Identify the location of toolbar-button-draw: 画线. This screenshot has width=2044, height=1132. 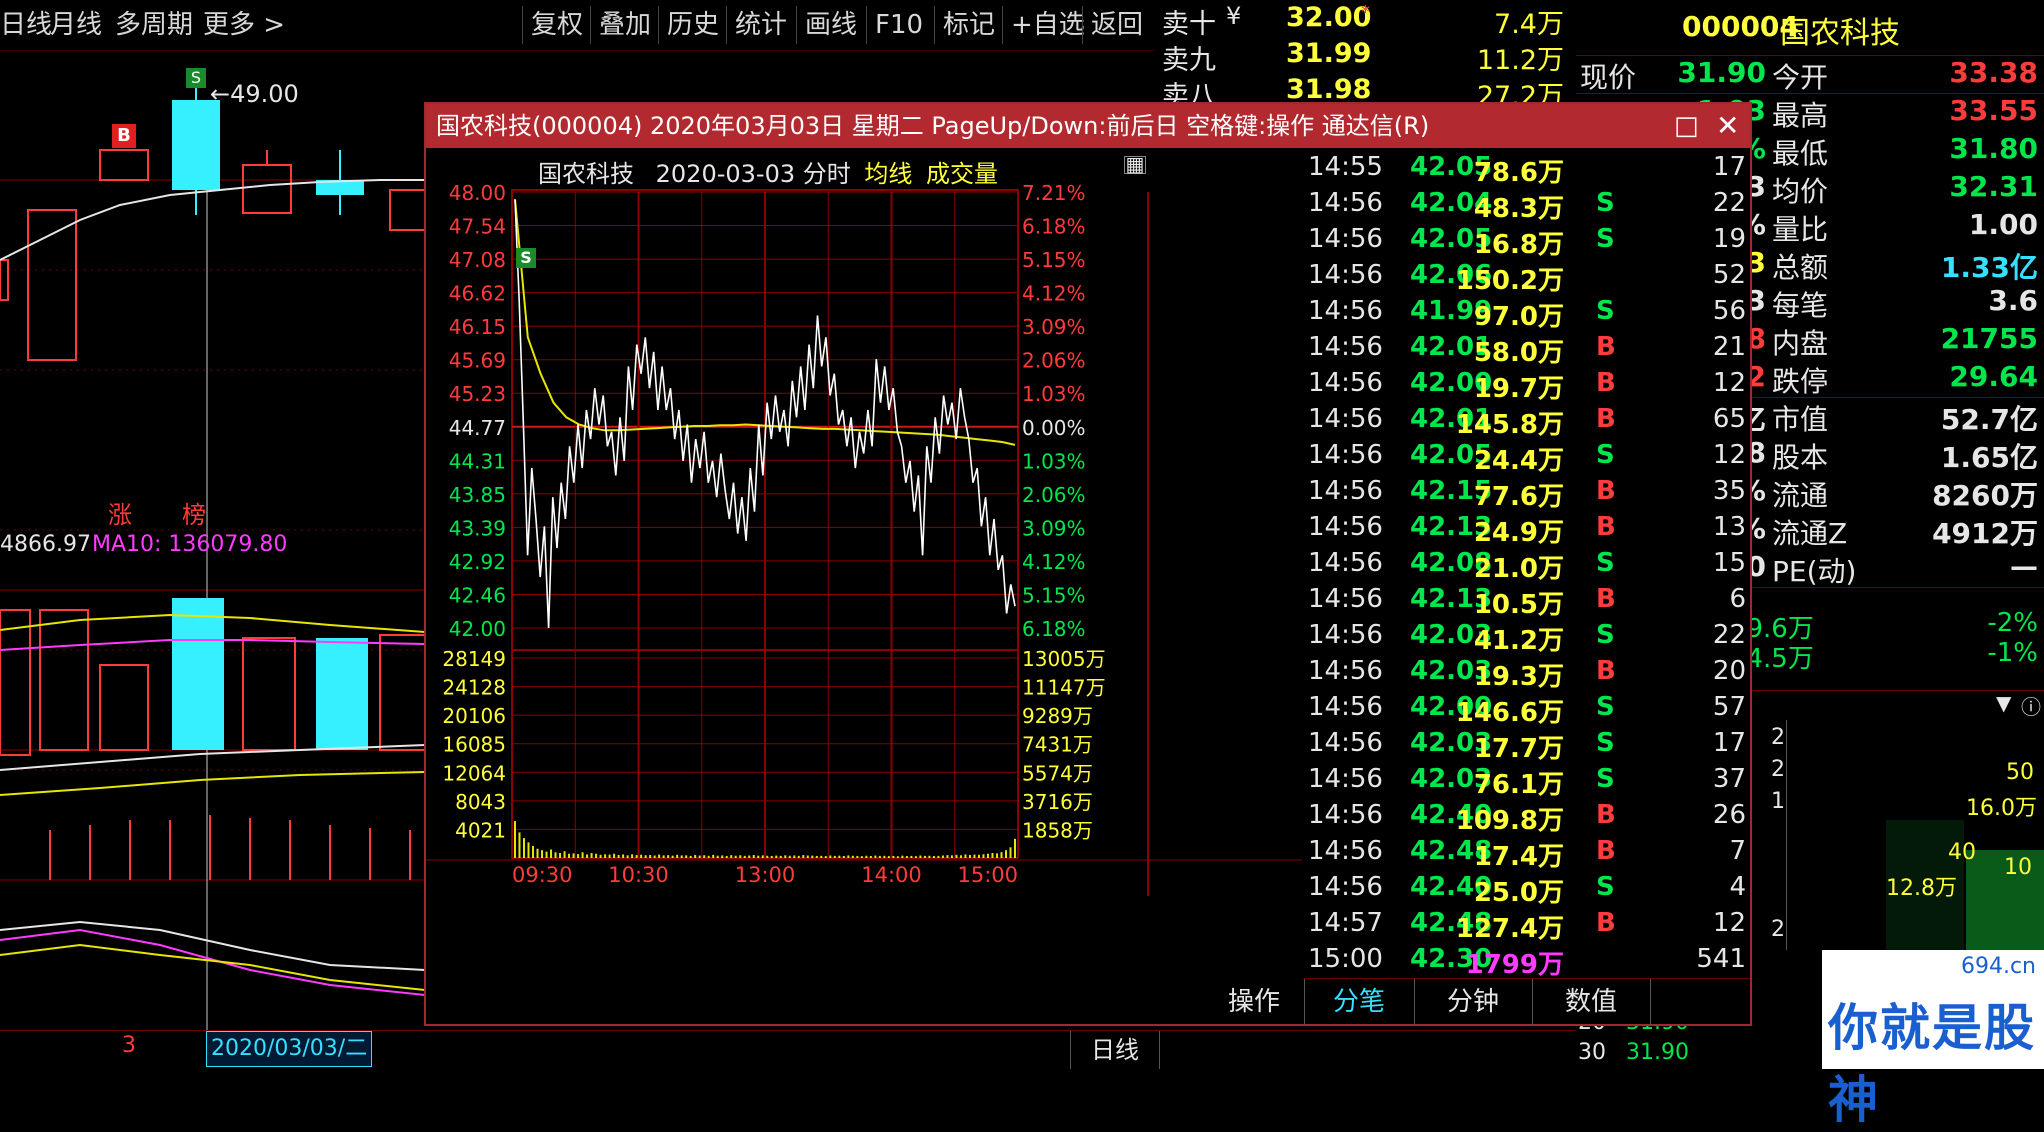
(830, 25).